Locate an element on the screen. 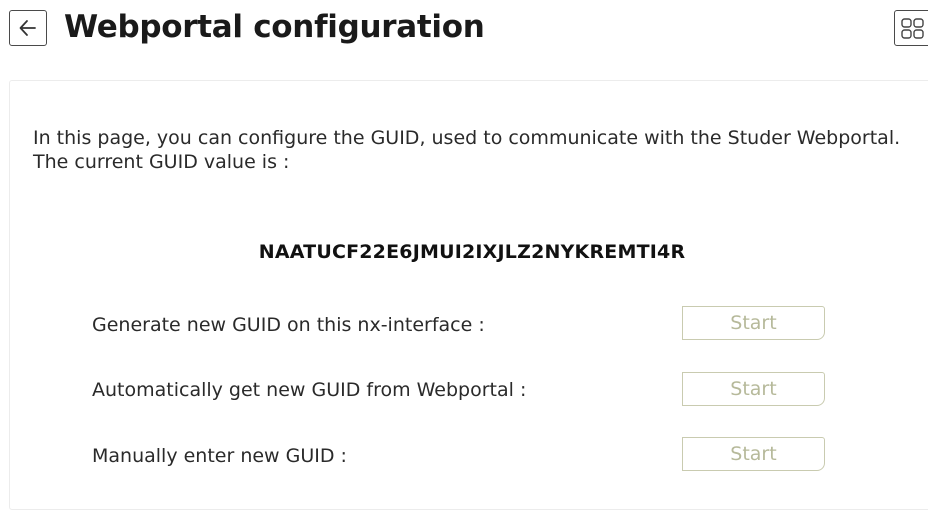 The image size is (928, 510). page-header: Webportal configuration is located at coordinates (464, 30).